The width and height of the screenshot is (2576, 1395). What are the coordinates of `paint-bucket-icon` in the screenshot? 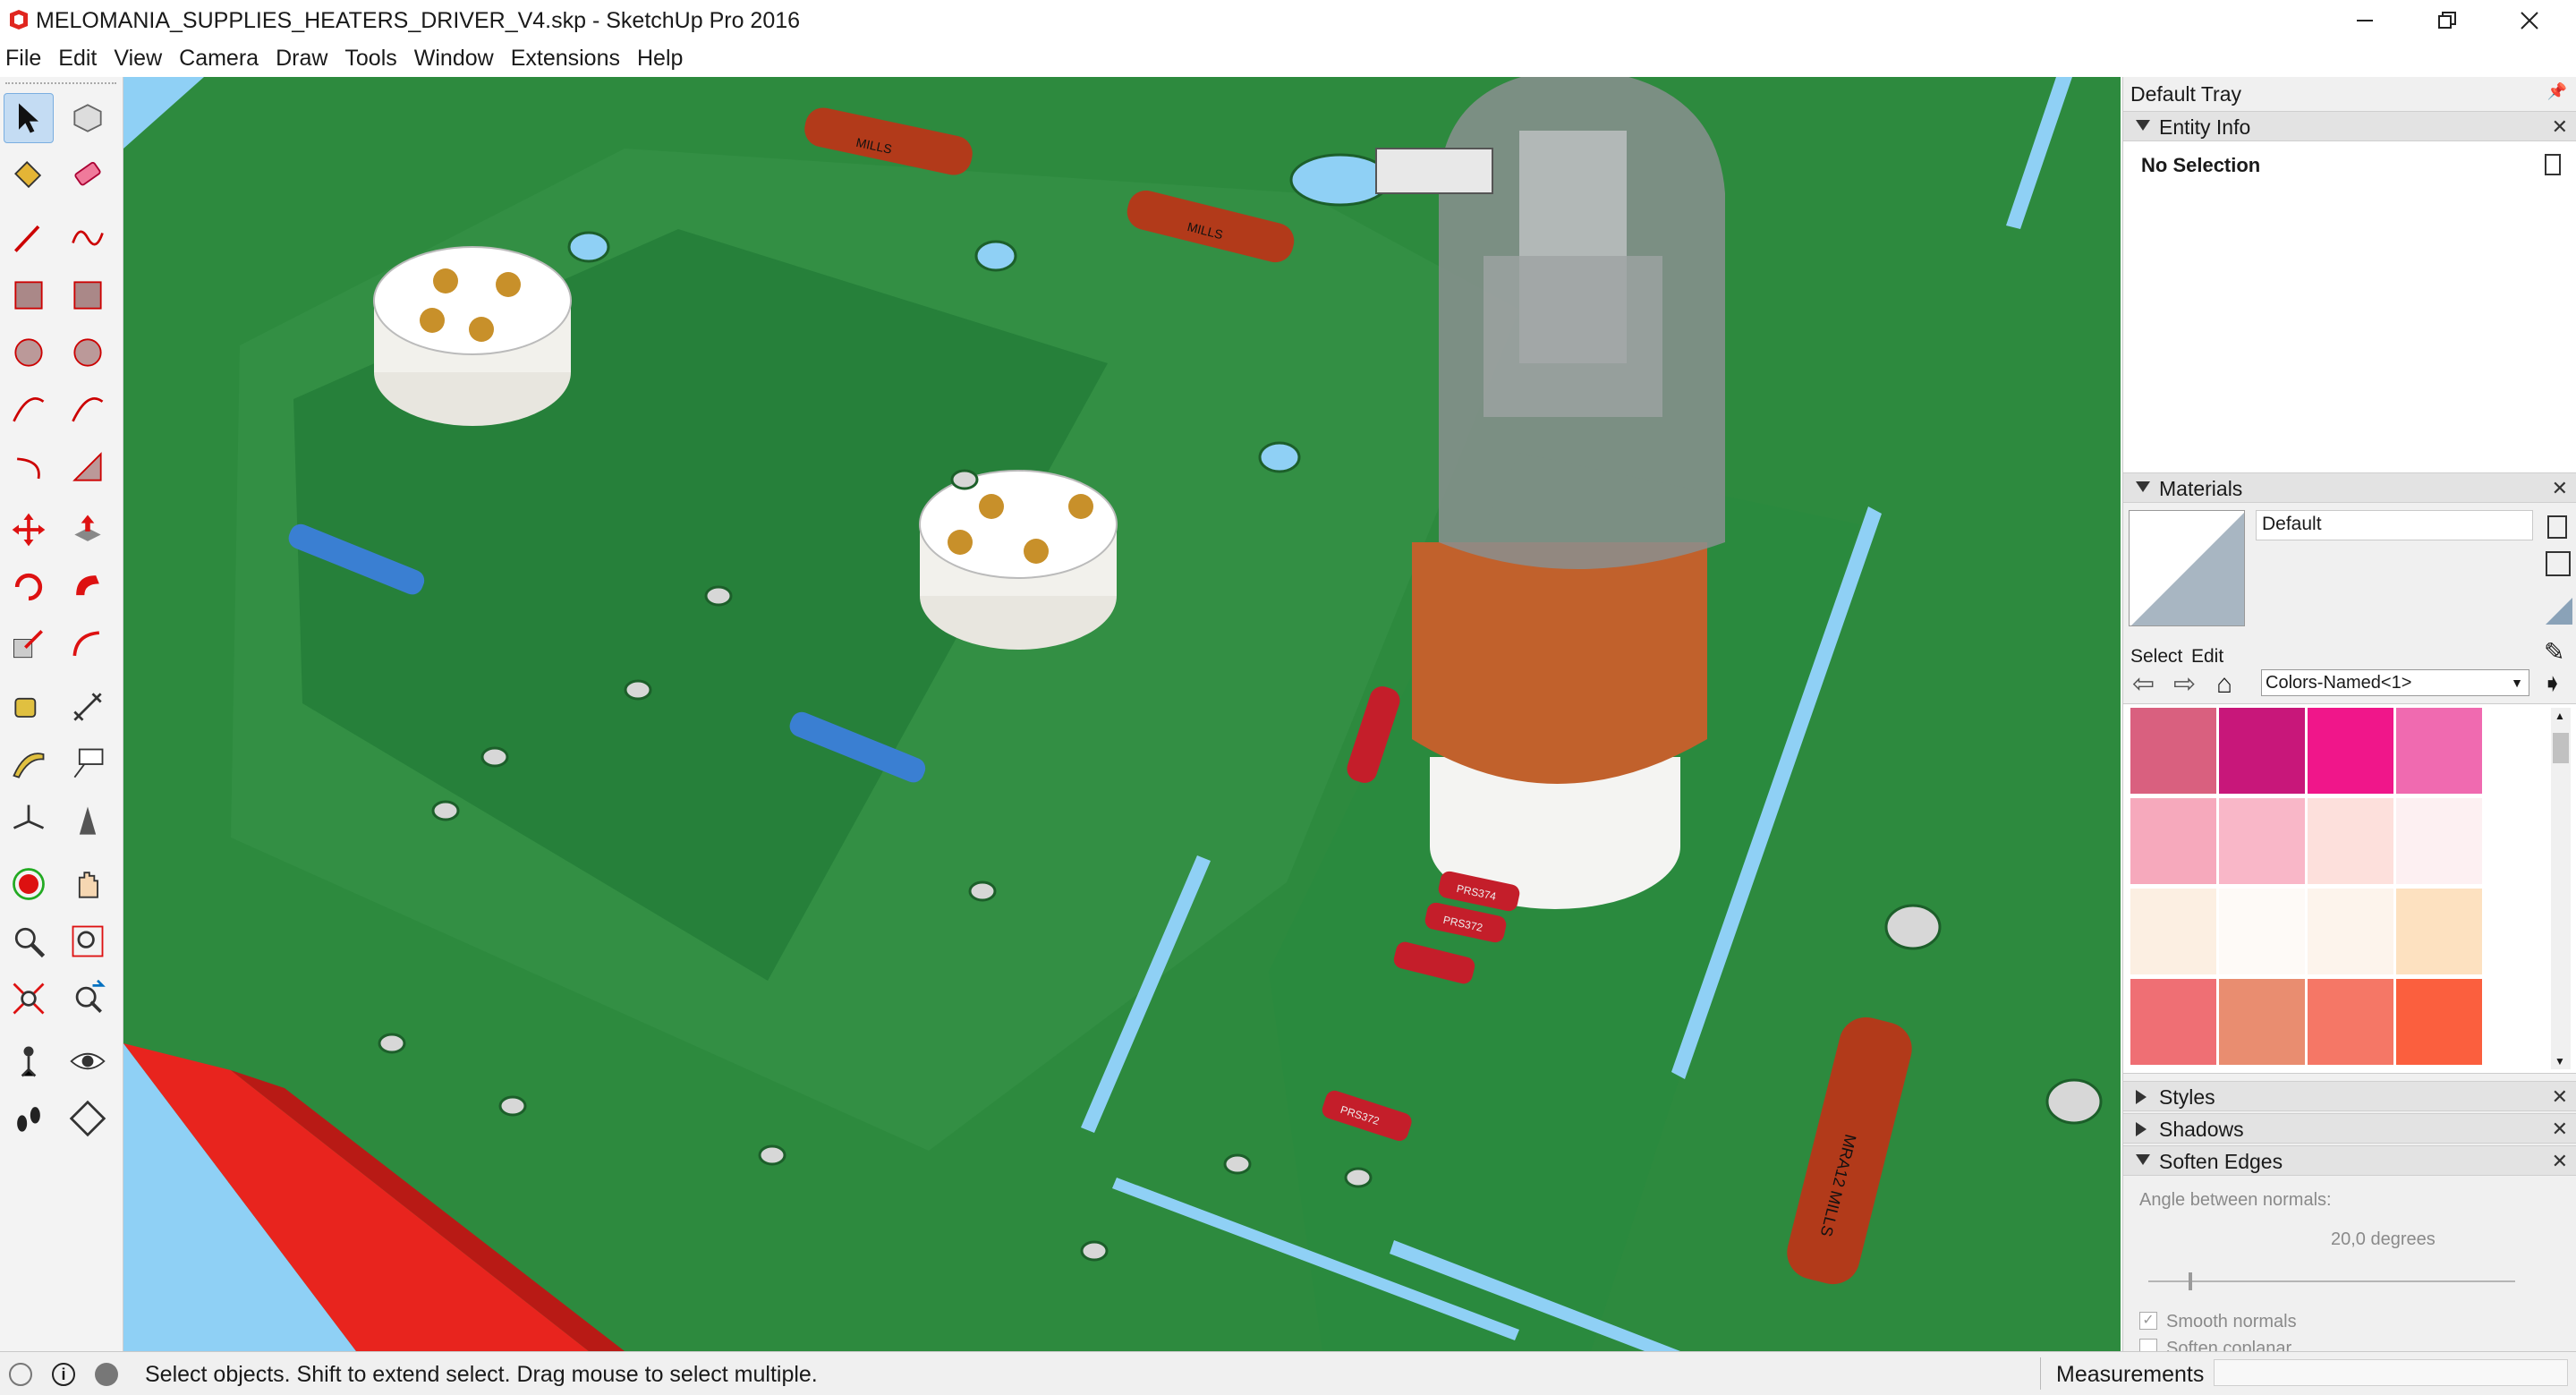 It's located at (29, 175).